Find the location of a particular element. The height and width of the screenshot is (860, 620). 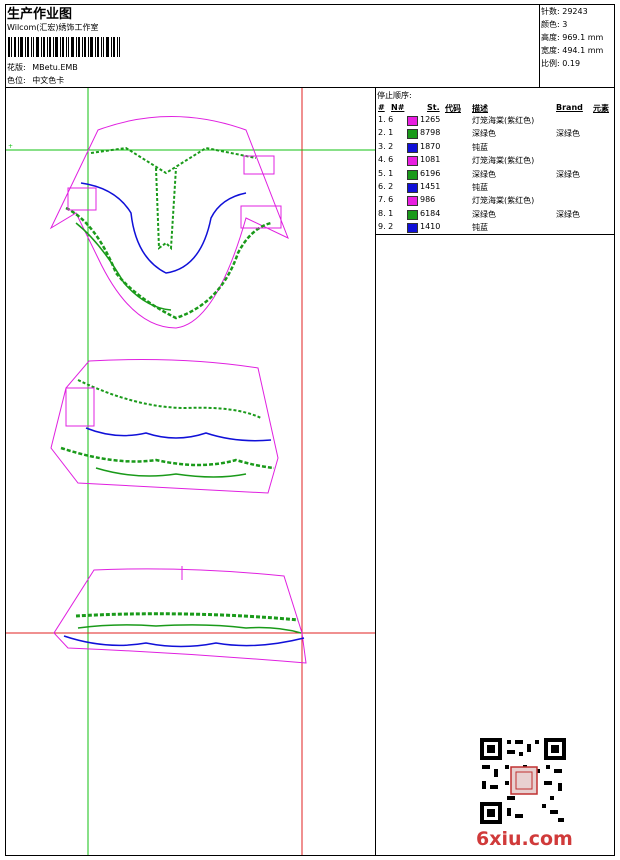

row-code: 1870 is located at coordinates (430, 146).